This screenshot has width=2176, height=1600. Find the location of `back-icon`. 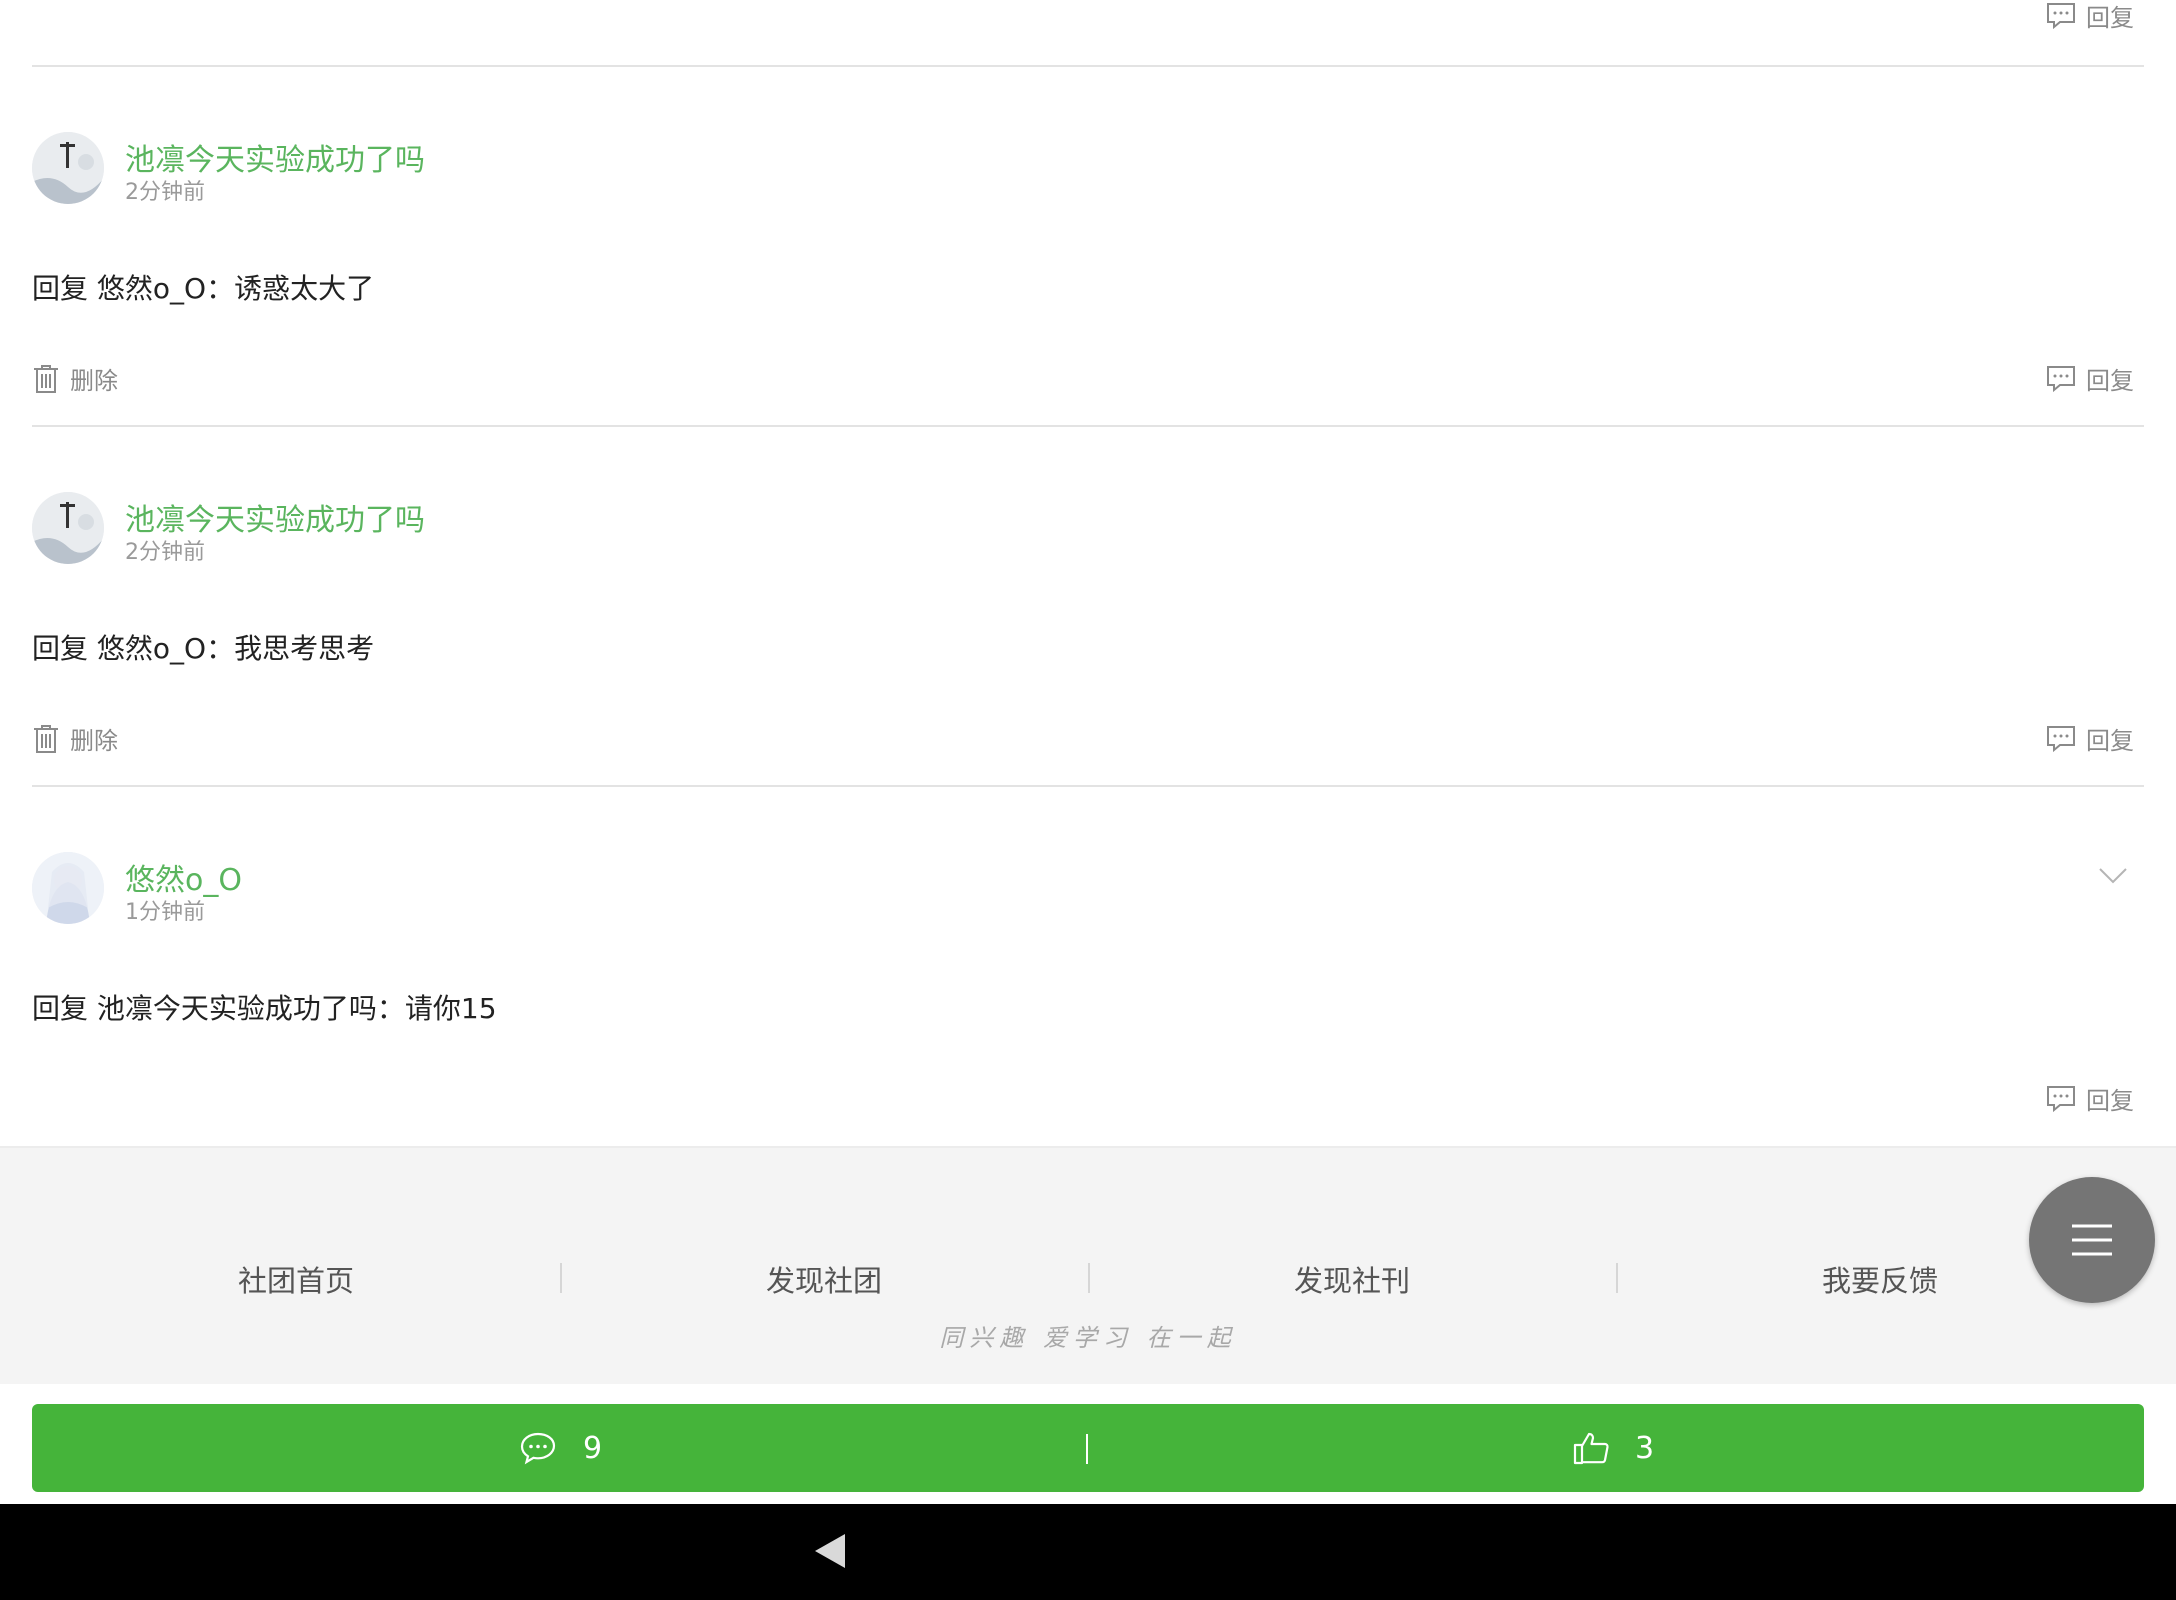

back-icon is located at coordinates (830, 1551).